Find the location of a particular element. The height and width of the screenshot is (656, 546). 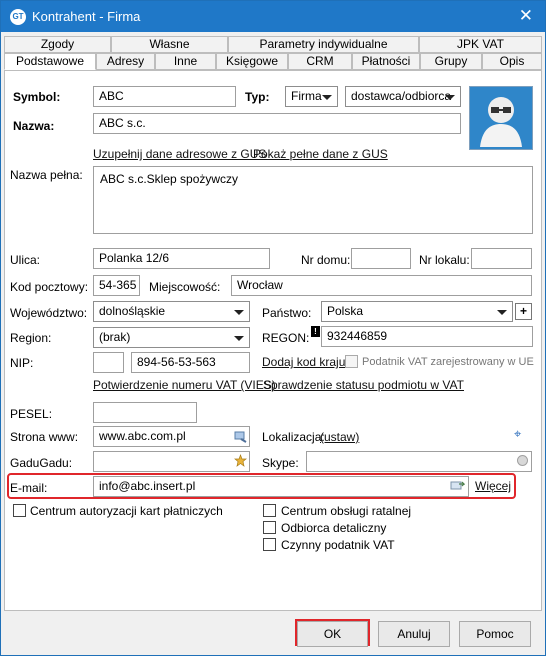

gus-full-data-link: Pokaż pełne dane z GUS is located at coordinates (320, 154).